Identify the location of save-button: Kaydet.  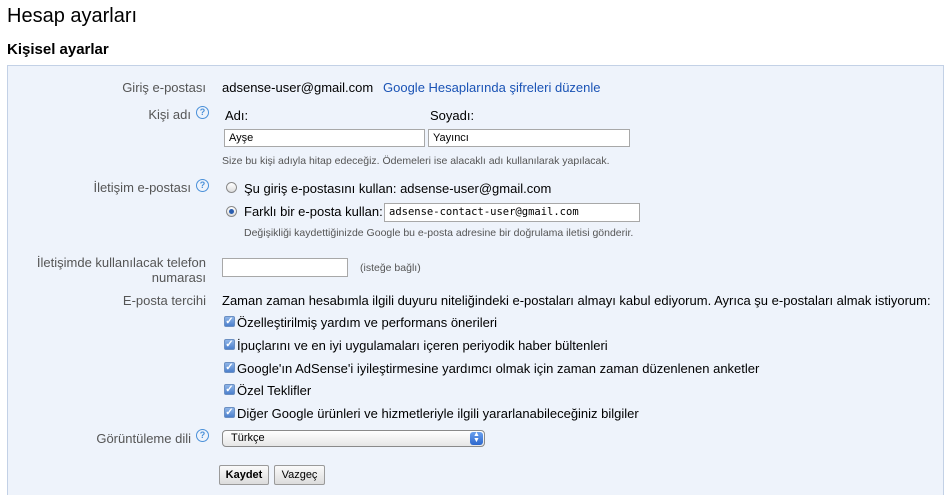
(244, 475).